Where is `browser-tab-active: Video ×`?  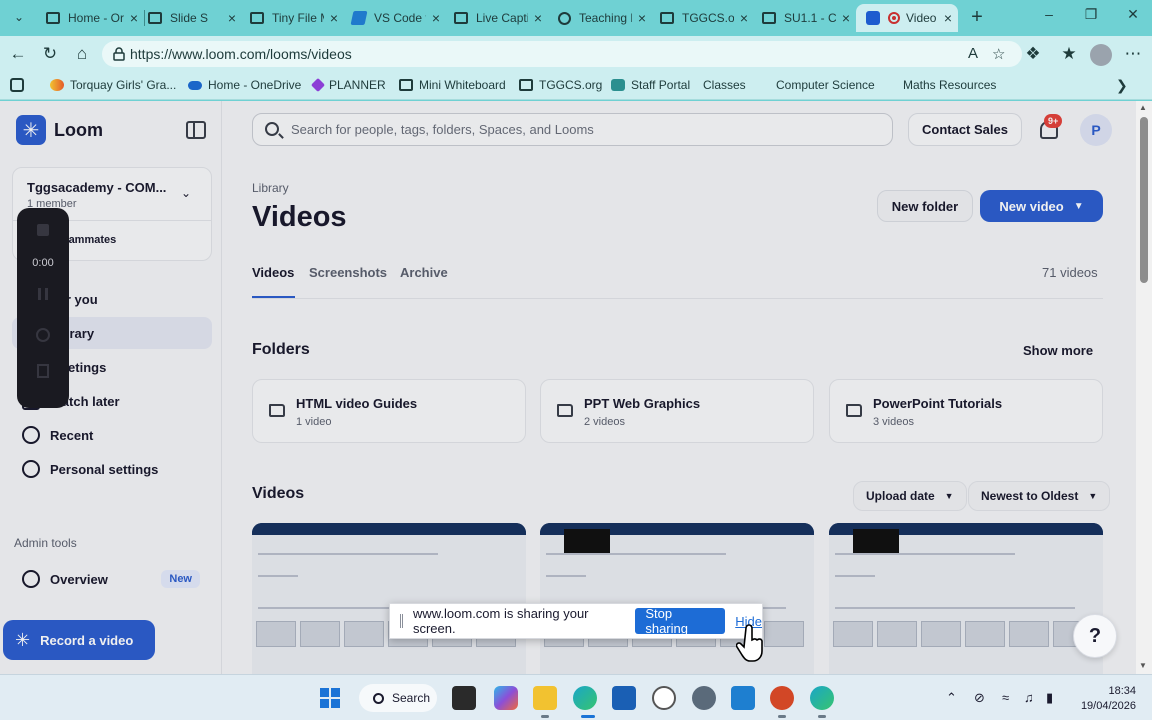
browser-tab-active: Video × is located at coordinates (907, 18).